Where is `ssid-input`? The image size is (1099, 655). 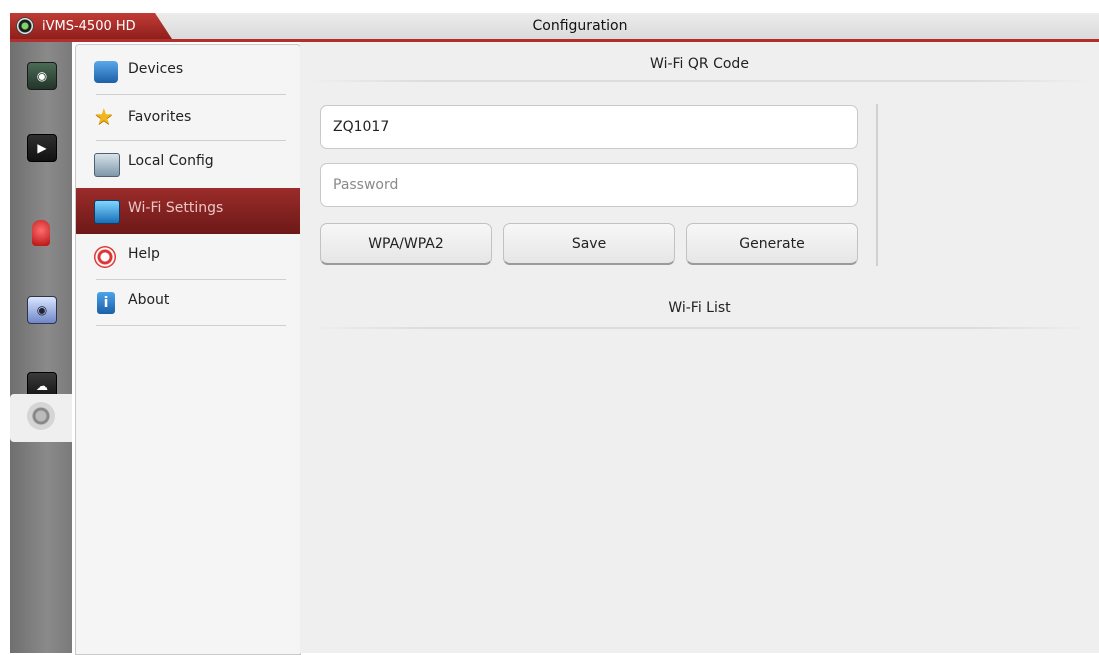 ssid-input is located at coordinates (589, 127).